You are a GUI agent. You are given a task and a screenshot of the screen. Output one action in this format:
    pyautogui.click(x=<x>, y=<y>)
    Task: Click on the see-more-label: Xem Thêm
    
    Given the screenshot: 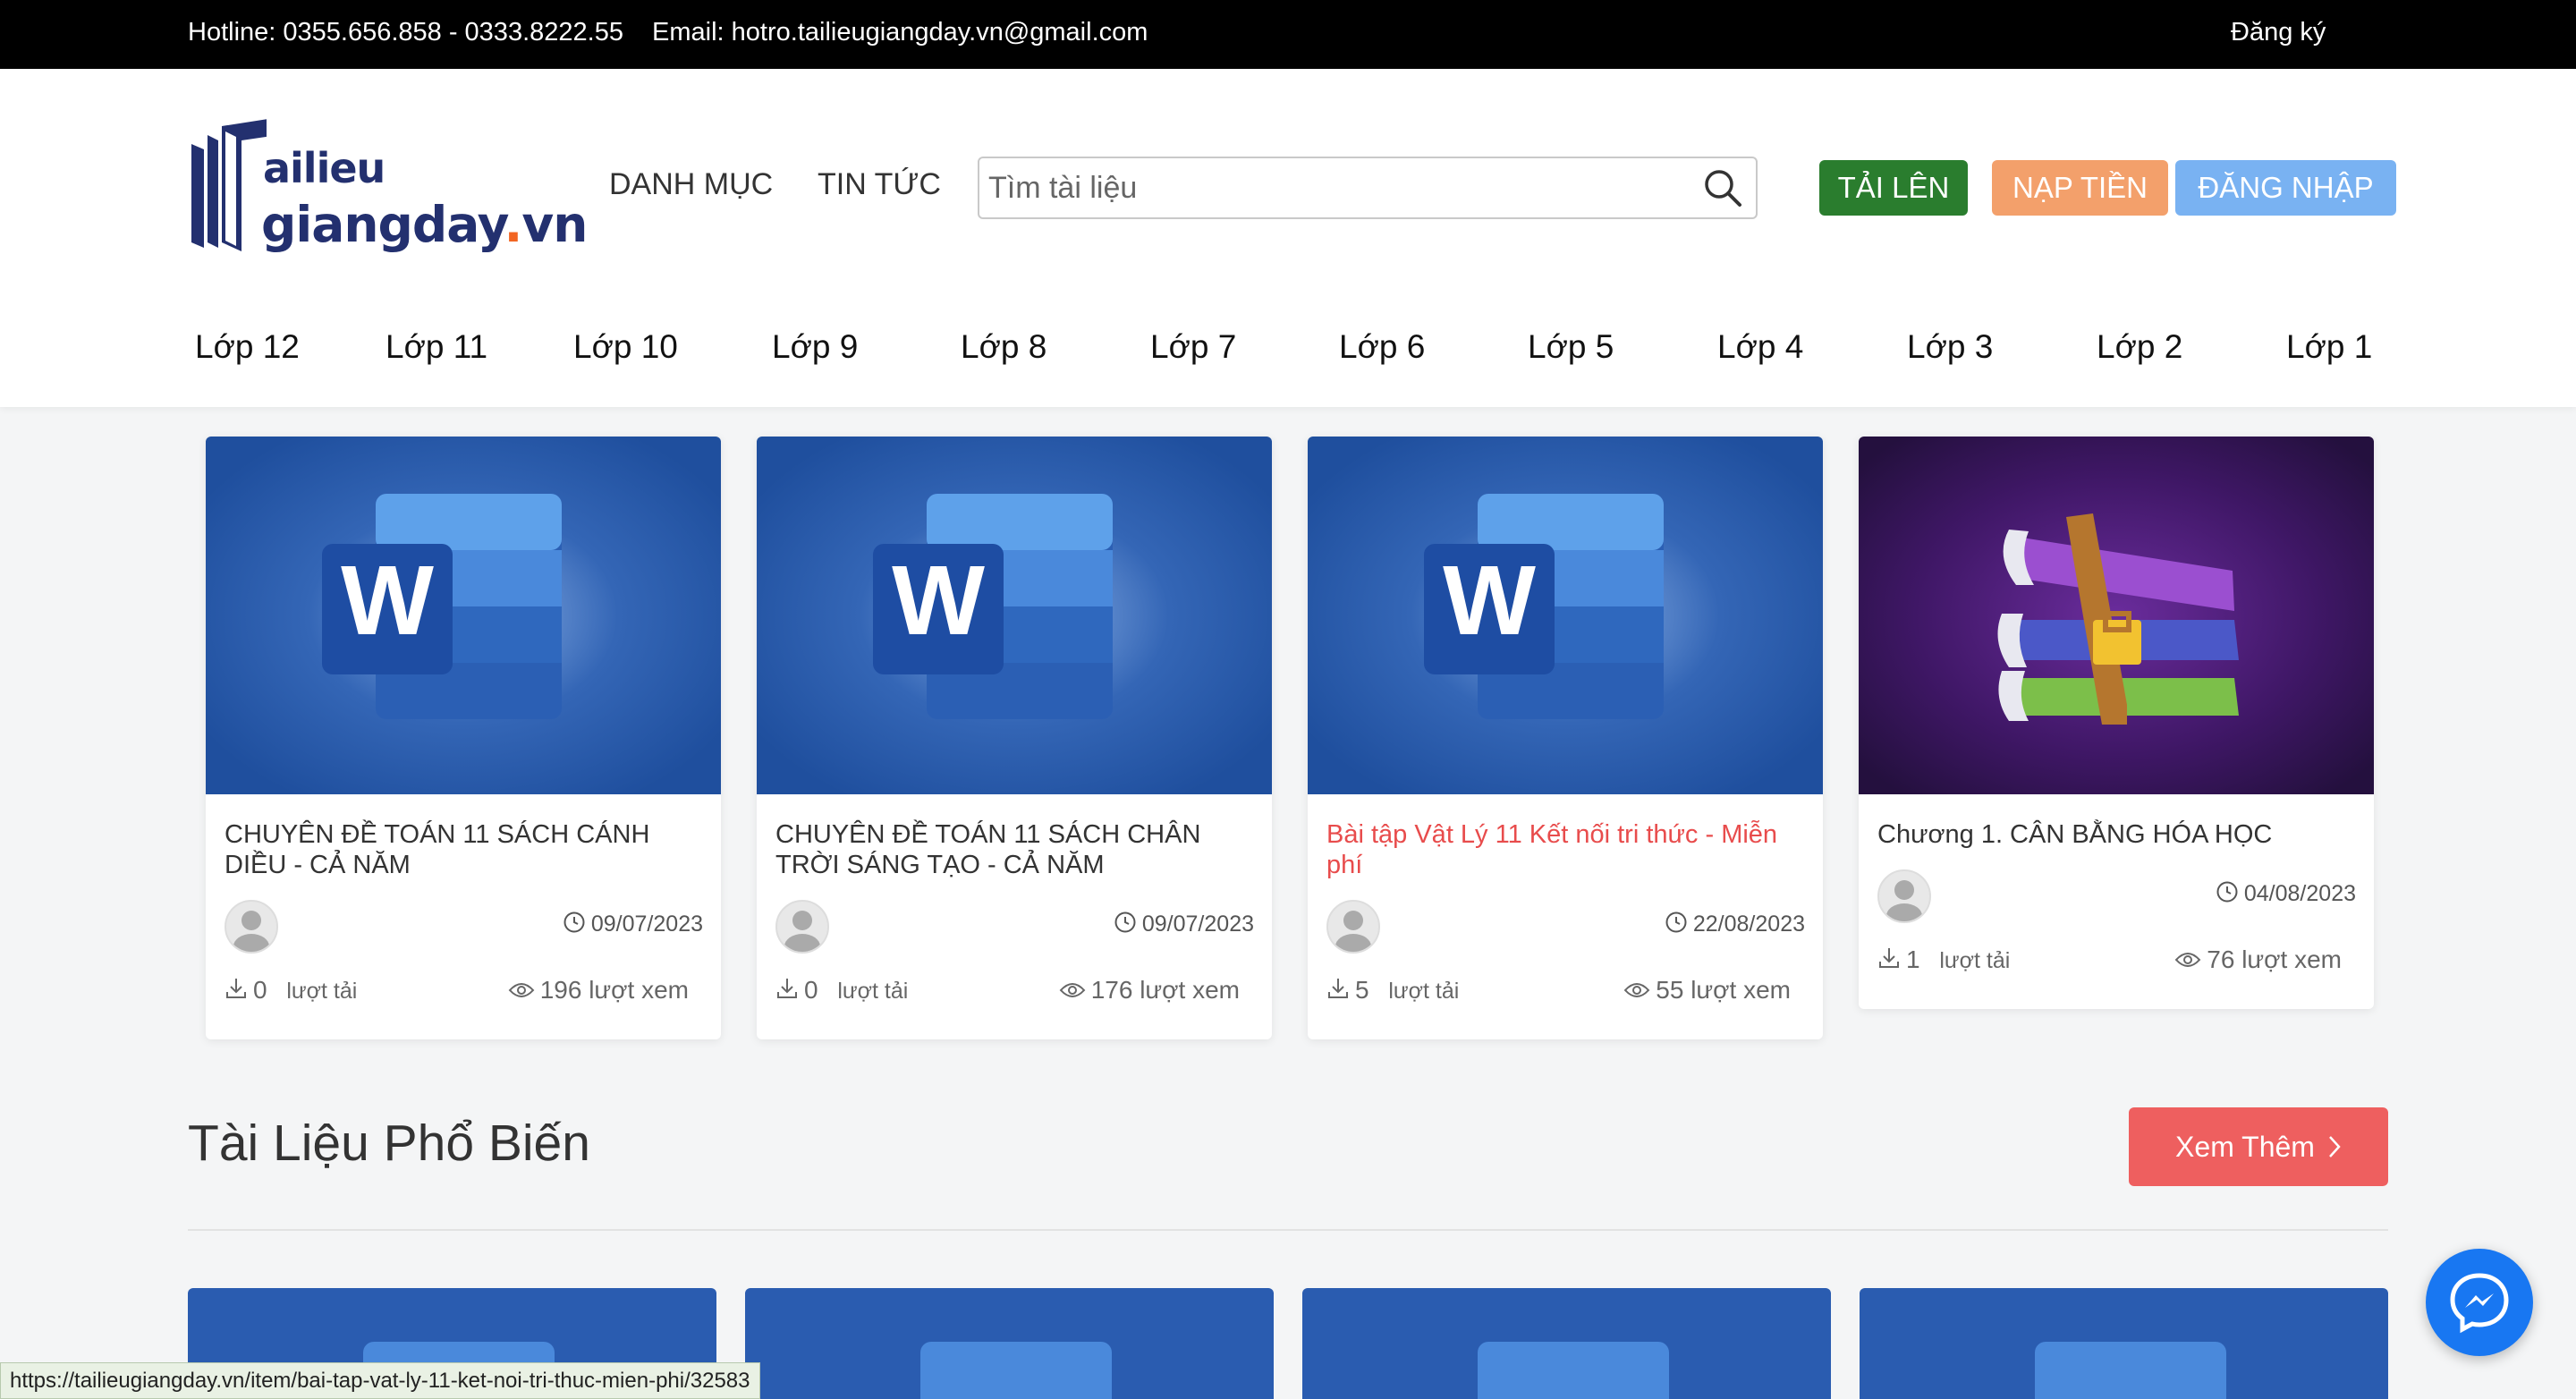 What is the action you would take?
    pyautogui.click(x=2245, y=1147)
    